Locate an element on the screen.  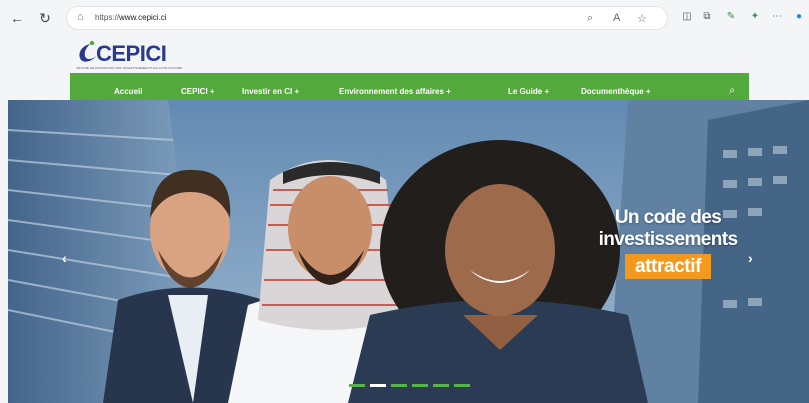
copilot-icon: ● is located at coordinates (799, 17).